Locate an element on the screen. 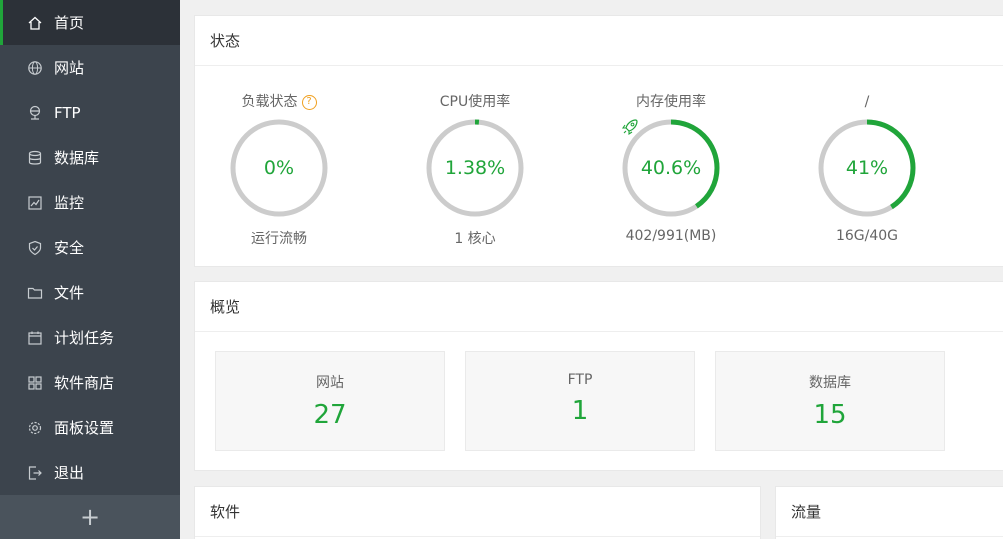 The width and height of the screenshot is (1003, 539). overview-databases: 数据库 15 is located at coordinates (830, 401).